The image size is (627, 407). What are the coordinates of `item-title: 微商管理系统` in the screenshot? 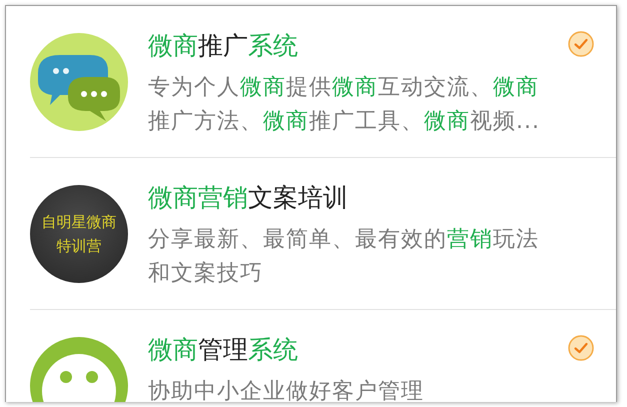 It's located at (223, 350).